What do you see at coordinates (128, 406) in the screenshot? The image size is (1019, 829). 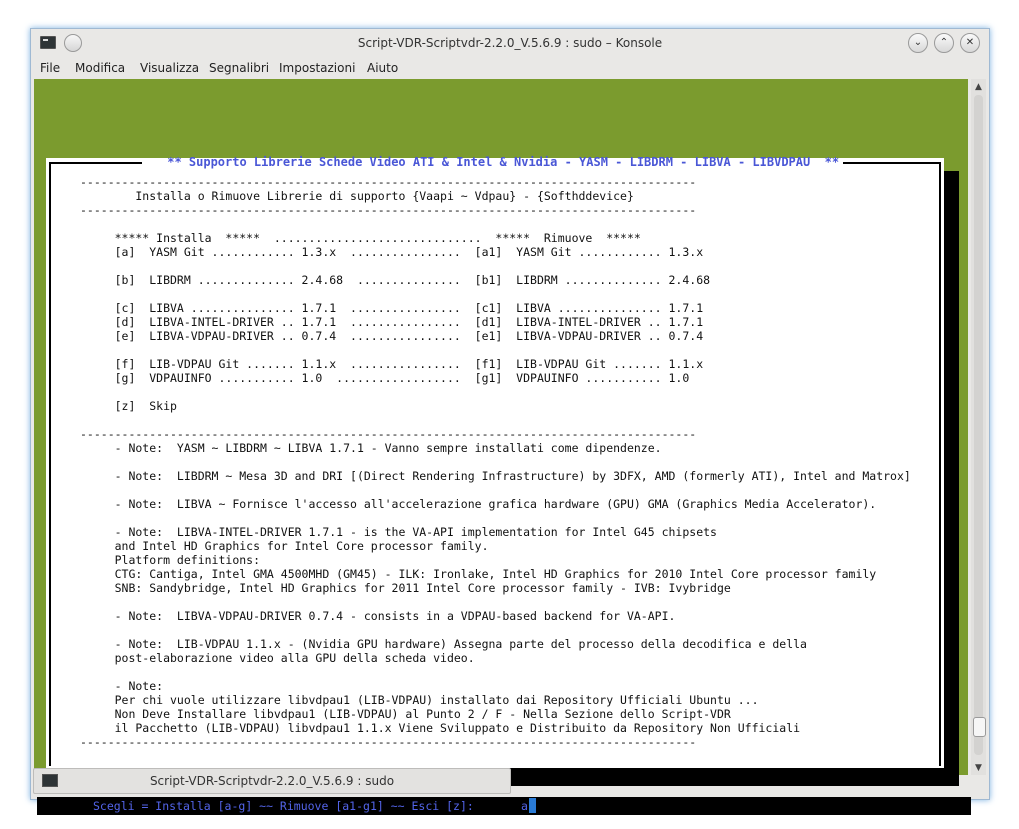 I see `dialog-line: [z] Skip` at bounding box center [128, 406].